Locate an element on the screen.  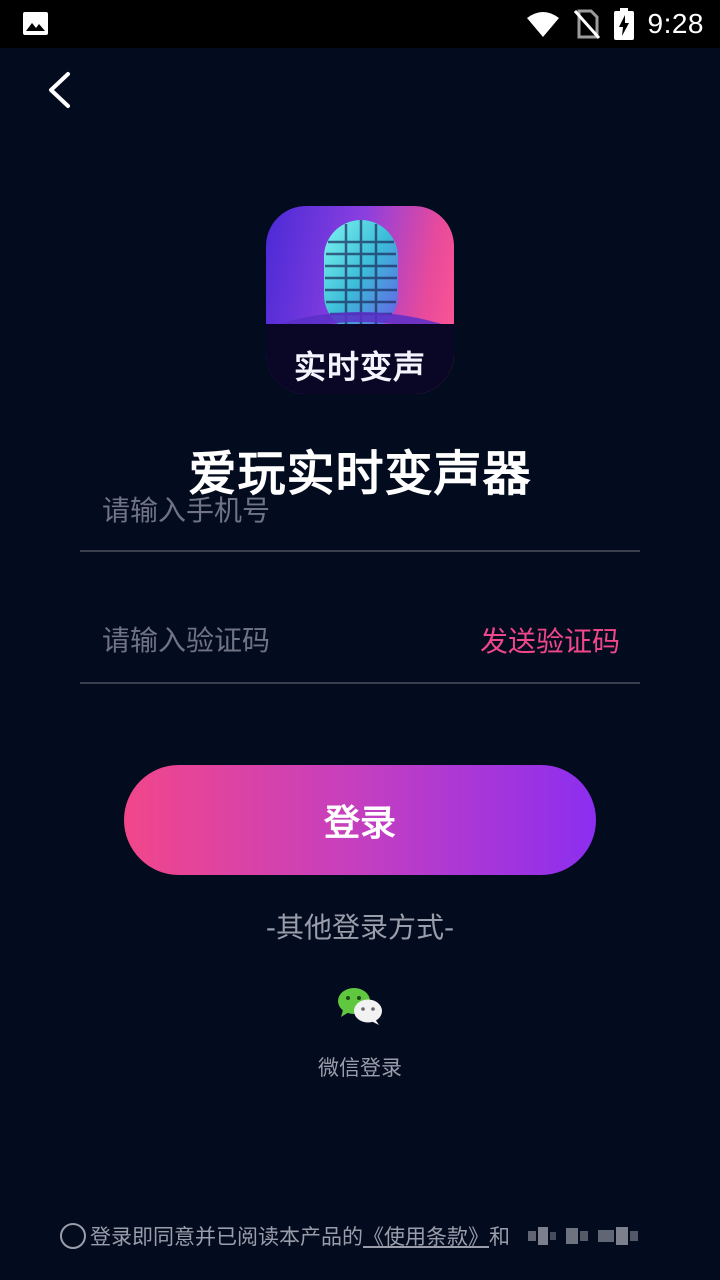
status-bar: 9:28 is located at coordinates (360, 24).